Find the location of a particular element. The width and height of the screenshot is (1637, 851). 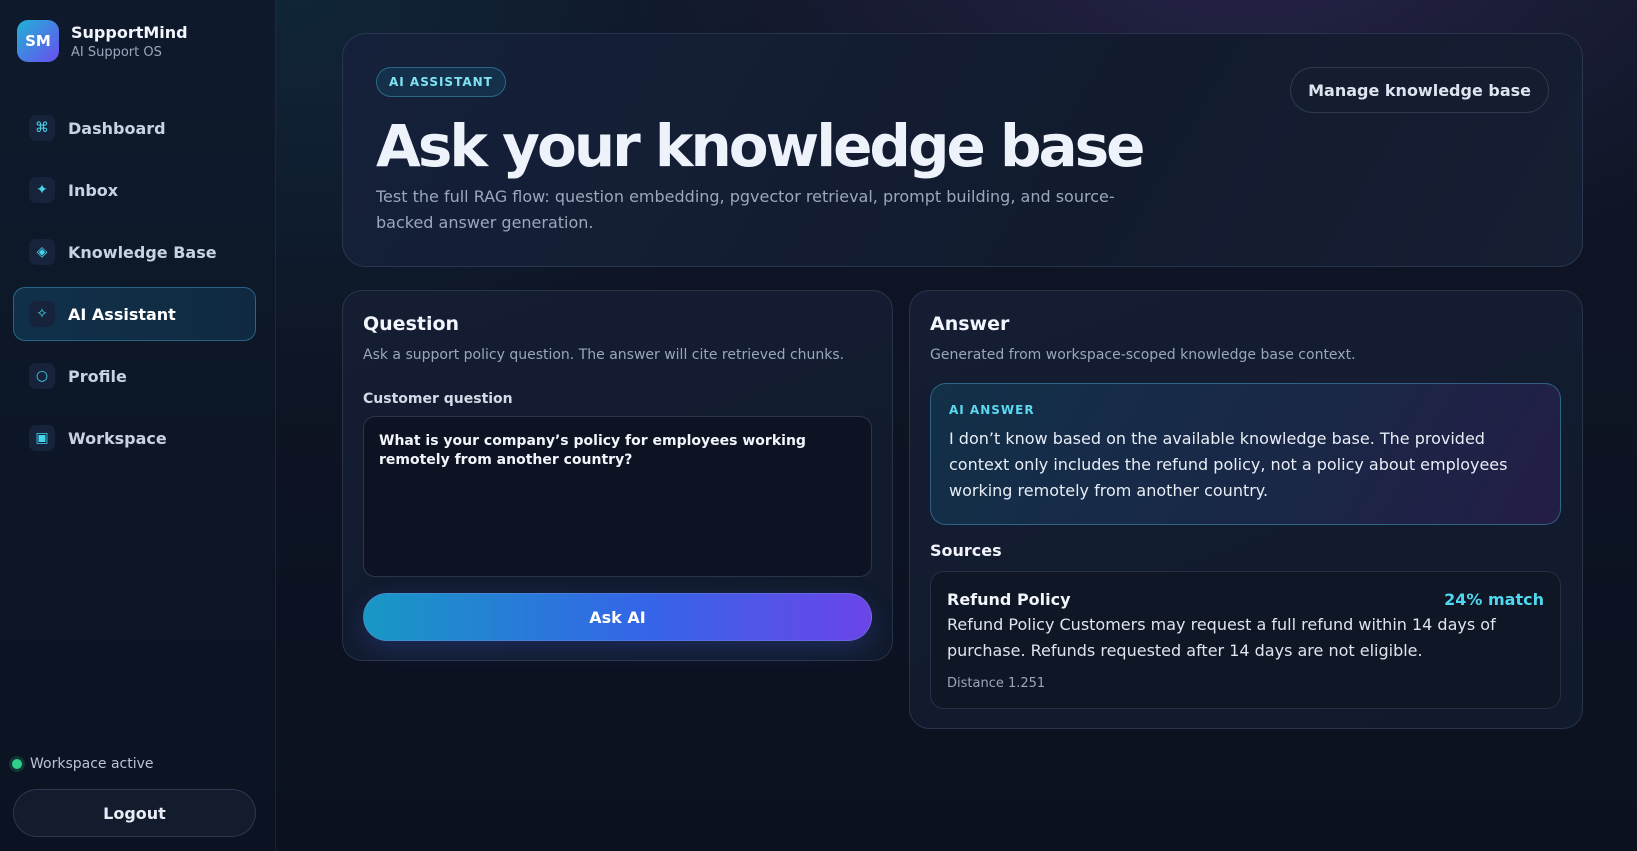

answer-title: Answer is located at coordinates (970, 324).